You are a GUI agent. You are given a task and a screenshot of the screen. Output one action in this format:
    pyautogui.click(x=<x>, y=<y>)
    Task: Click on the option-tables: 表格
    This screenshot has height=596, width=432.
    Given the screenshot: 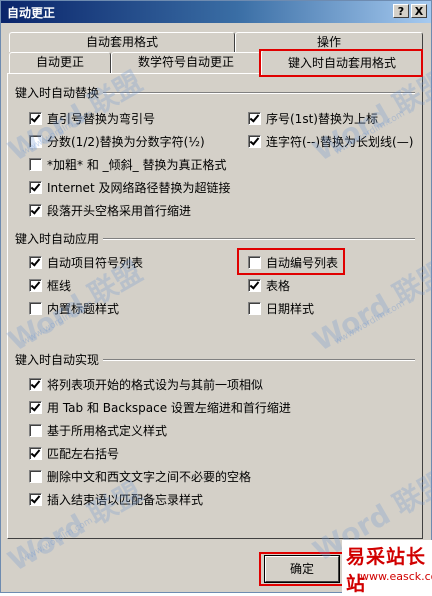 What is the action you would take?
    pyautogui.click(x=269, y=285)
    